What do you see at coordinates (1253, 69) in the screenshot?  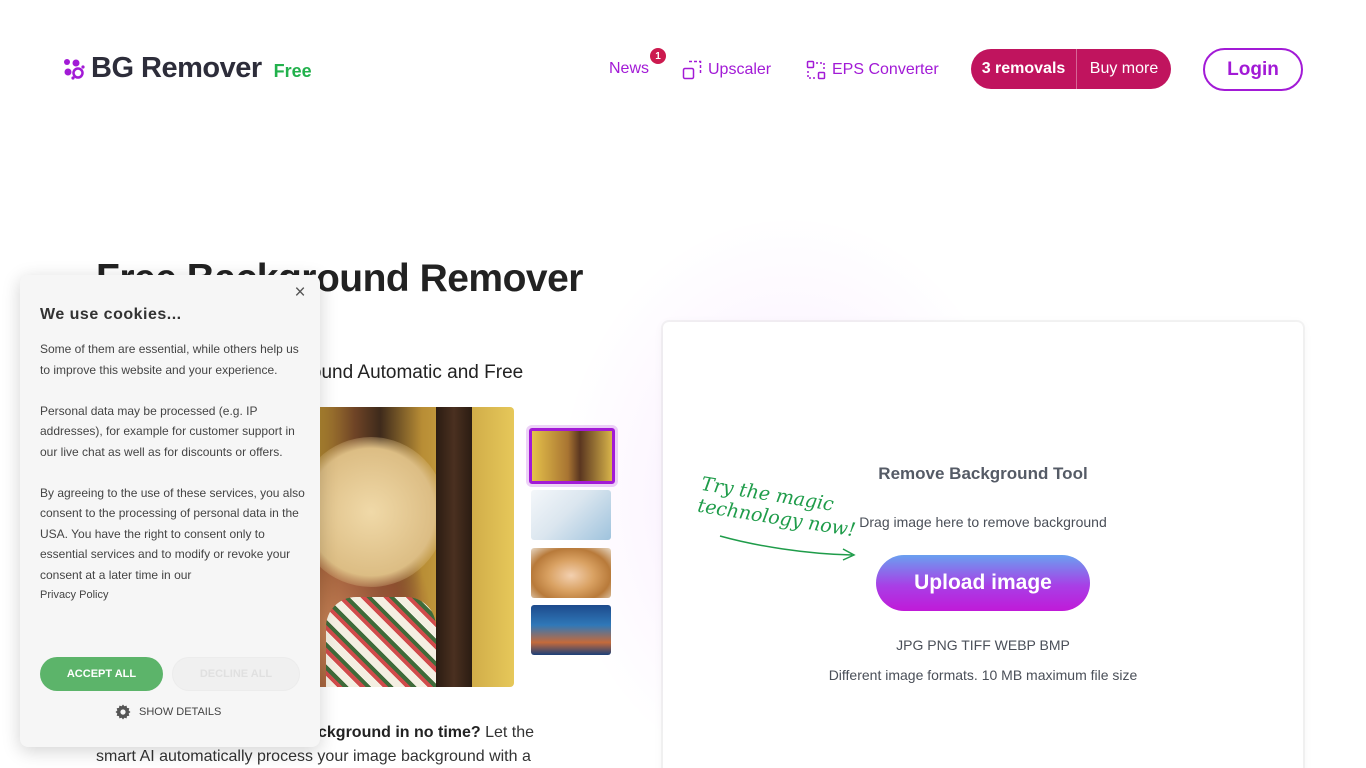 I see `login-button: Login` at bounding box center [1253, 69].